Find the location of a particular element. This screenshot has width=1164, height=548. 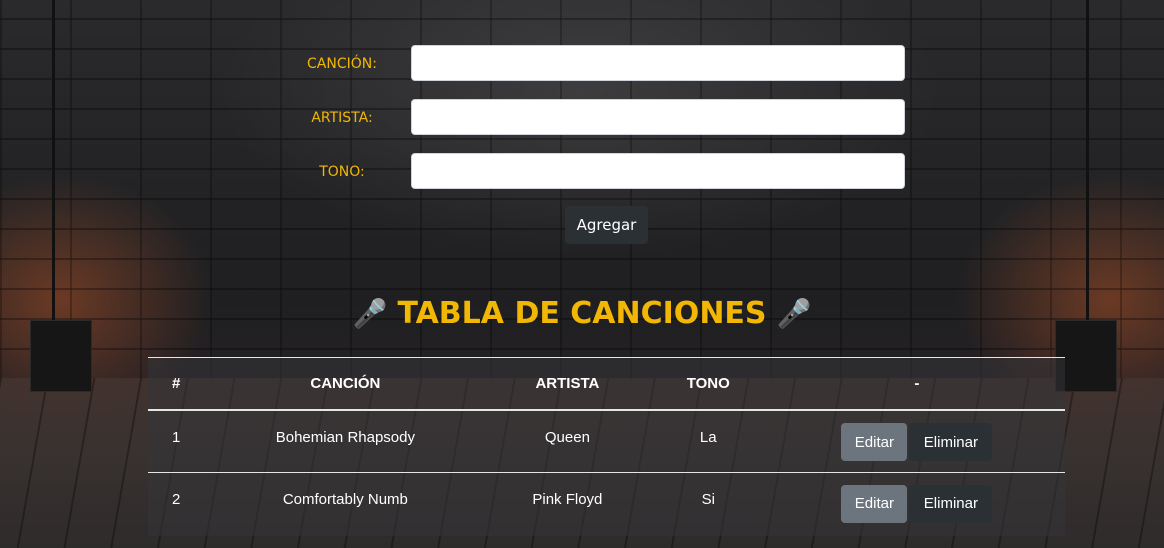

tone-label: TONO: is located at coordinates (342, 172).